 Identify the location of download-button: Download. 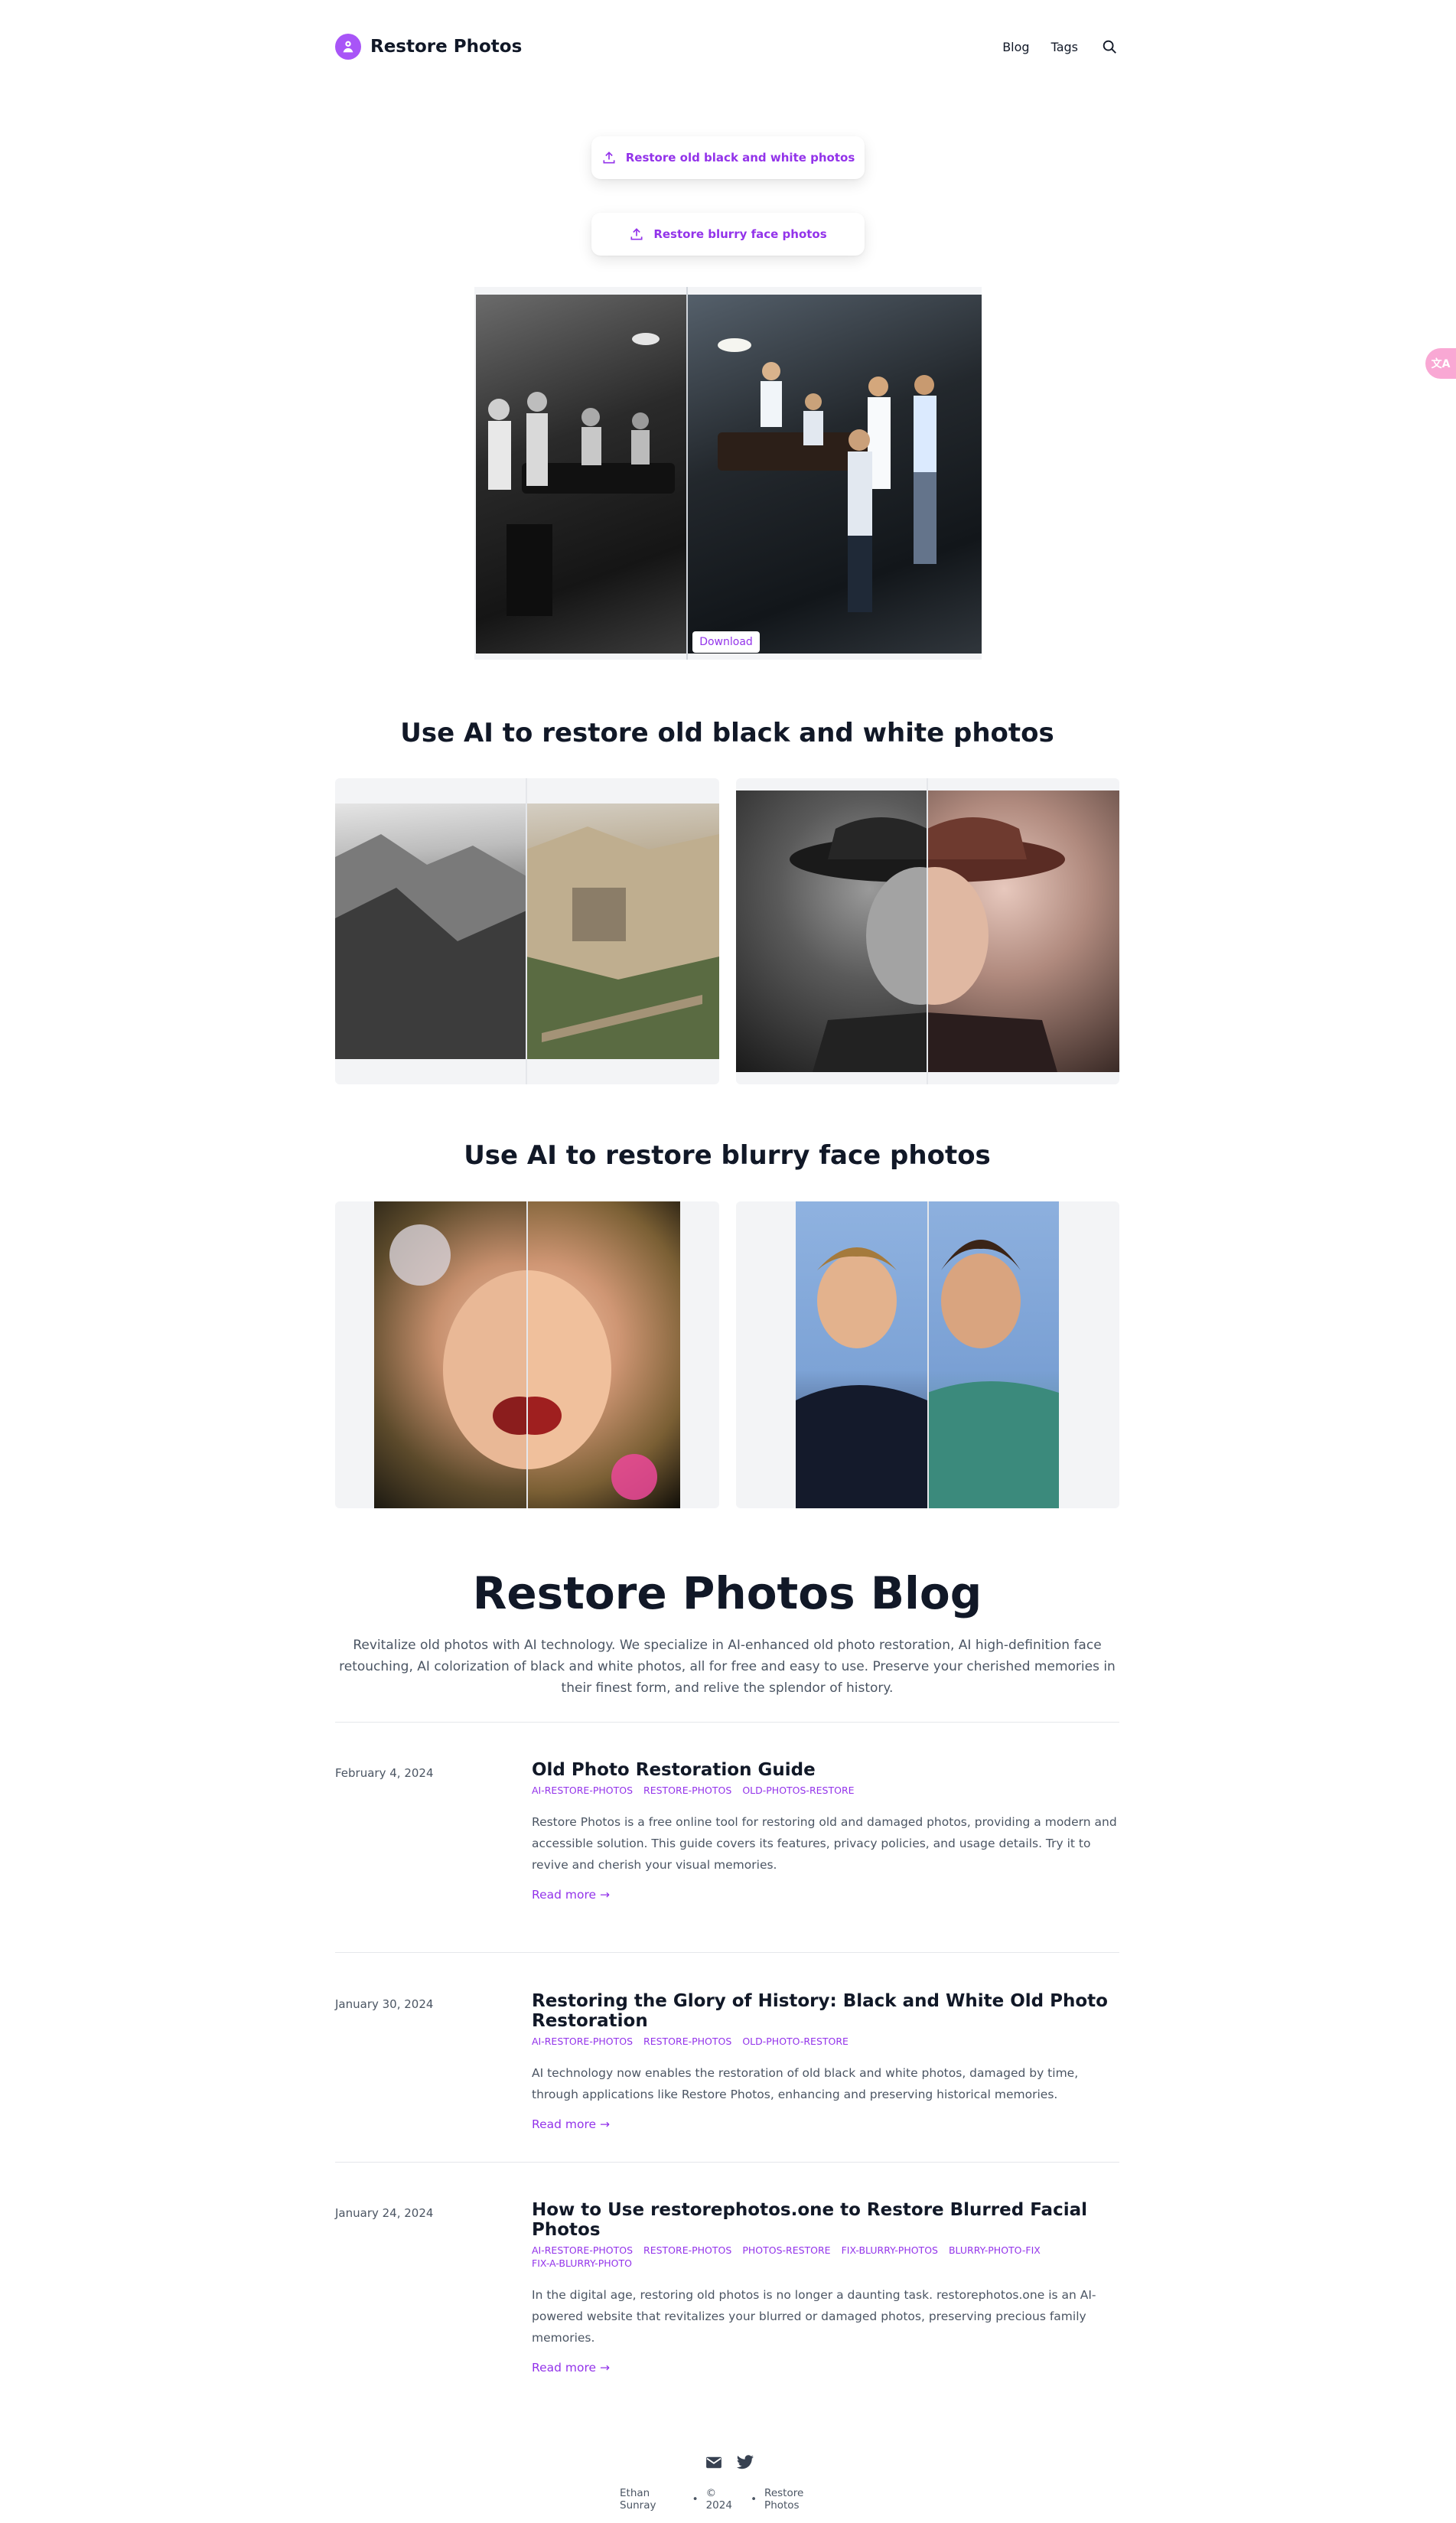
(726, 642).